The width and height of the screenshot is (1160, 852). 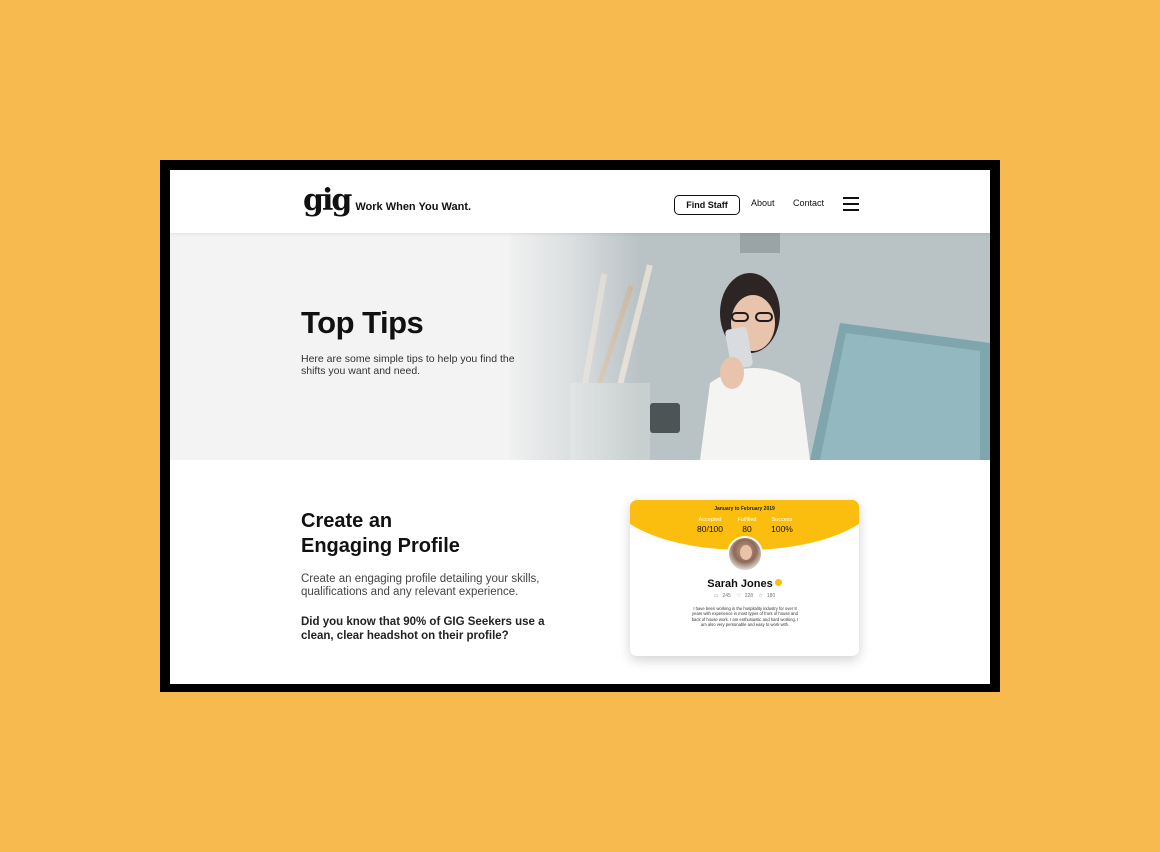 What do you see at coordinates (380, 546) in the screenshot?
I see `section-title-line2: Engaging Profile` at bounding box center [380, 546].